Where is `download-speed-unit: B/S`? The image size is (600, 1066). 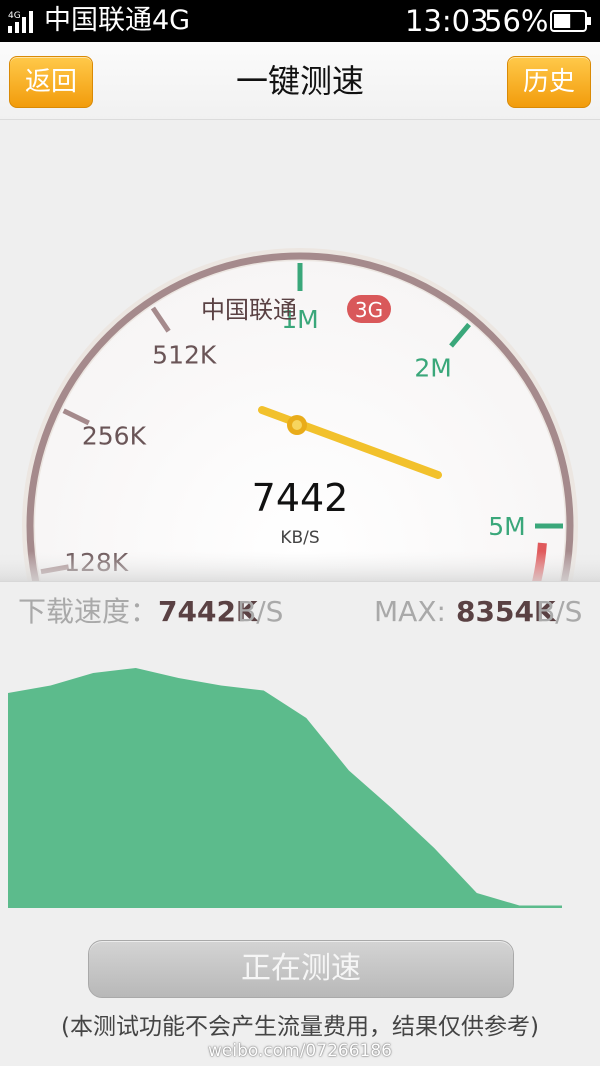
download-speed-unit: B/S is located at coordinates (260, 611).